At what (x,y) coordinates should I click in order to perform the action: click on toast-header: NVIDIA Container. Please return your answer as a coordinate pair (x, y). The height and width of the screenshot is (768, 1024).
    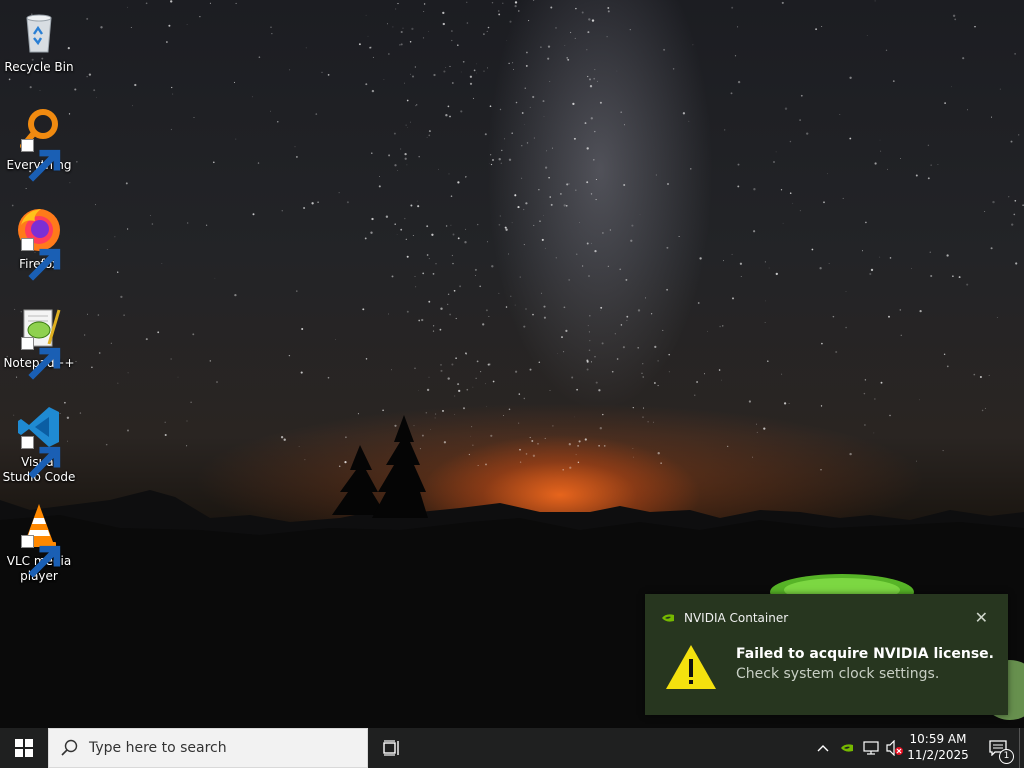
    Looking at the image, I should click on (724, 618).